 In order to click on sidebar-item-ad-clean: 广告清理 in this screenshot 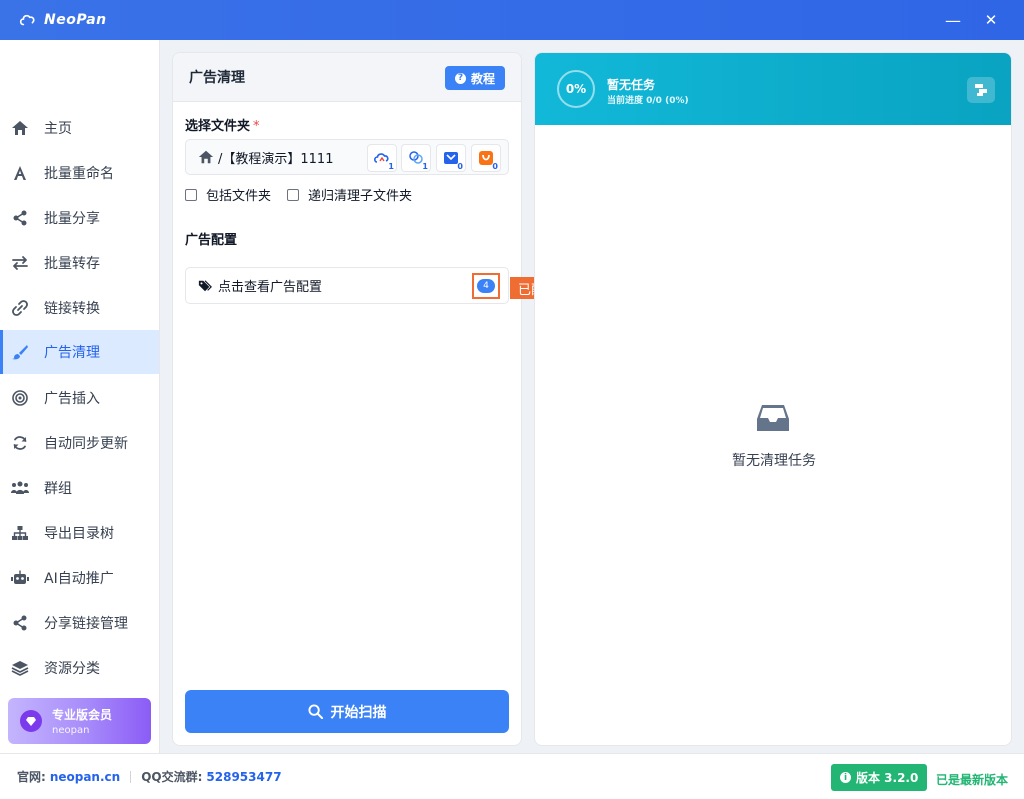, I will do `click(79, 352)`.